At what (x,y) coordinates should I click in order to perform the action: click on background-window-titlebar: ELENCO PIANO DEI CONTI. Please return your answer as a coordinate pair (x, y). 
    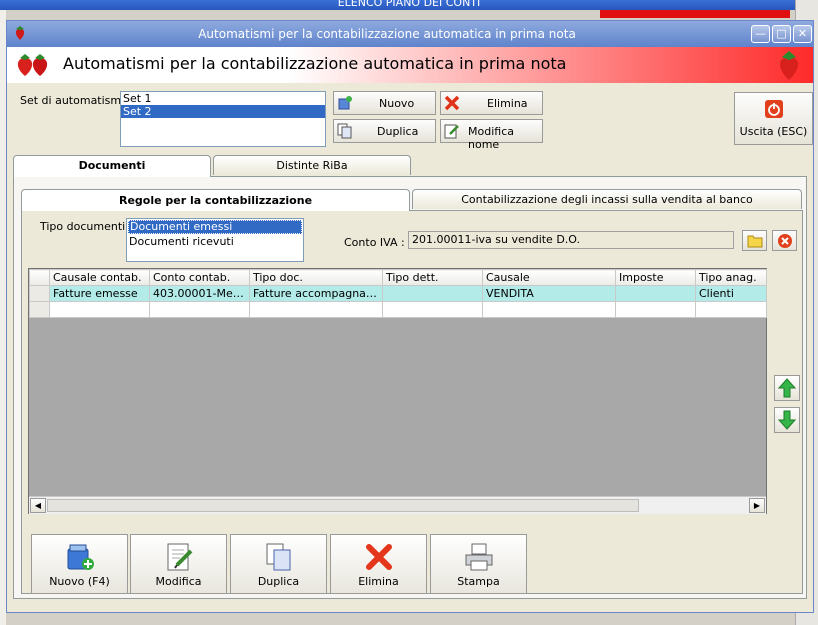
    Looking at the image, I should click on (409, 5).